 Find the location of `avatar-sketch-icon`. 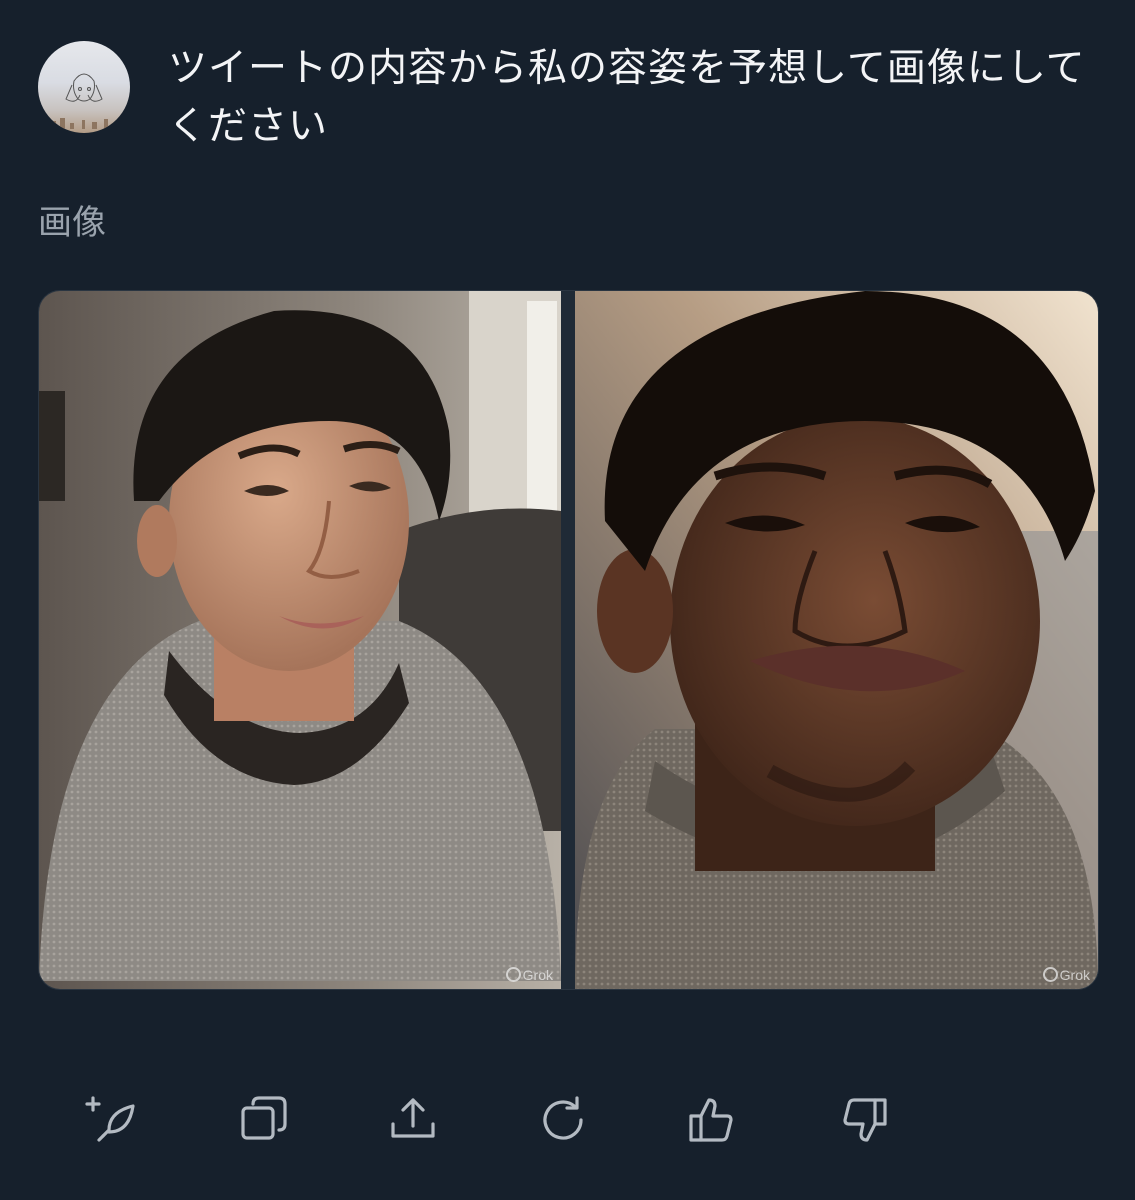

avatar-sketch-icon is located at coordinates (84, 101).